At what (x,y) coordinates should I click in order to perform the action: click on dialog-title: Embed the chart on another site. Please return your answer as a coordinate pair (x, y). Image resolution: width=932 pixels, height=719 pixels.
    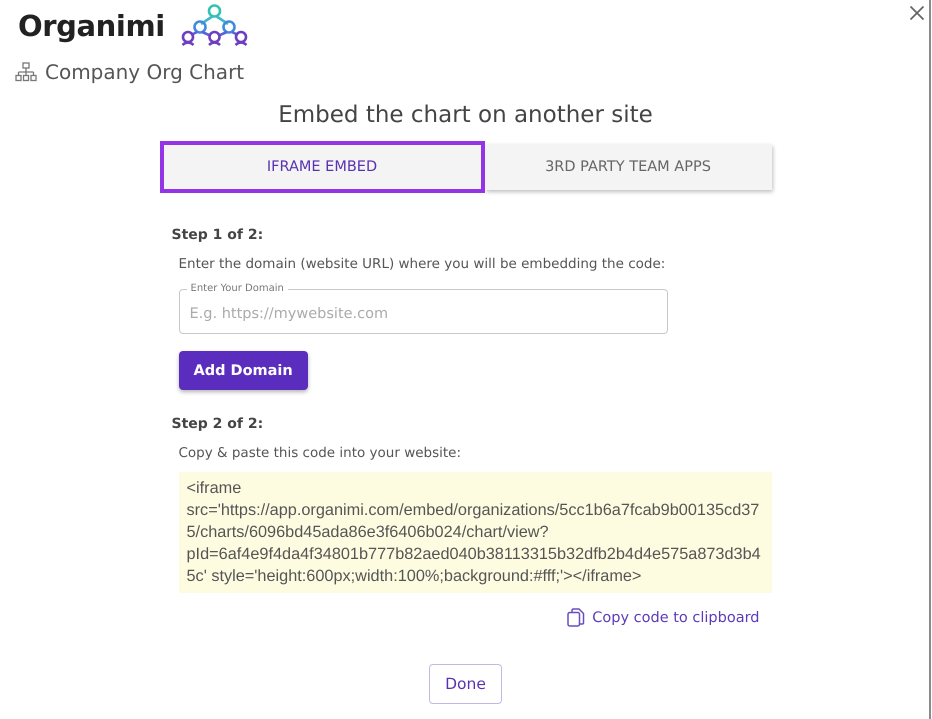
    Looking at the image, I should click on (465, 115).